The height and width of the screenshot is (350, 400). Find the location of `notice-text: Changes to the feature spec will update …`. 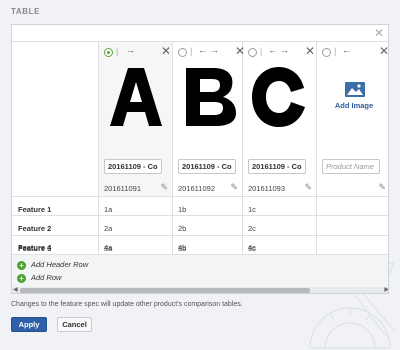

notice-text: Changes to the feature spec will update … is located at coordinates (127, 304).